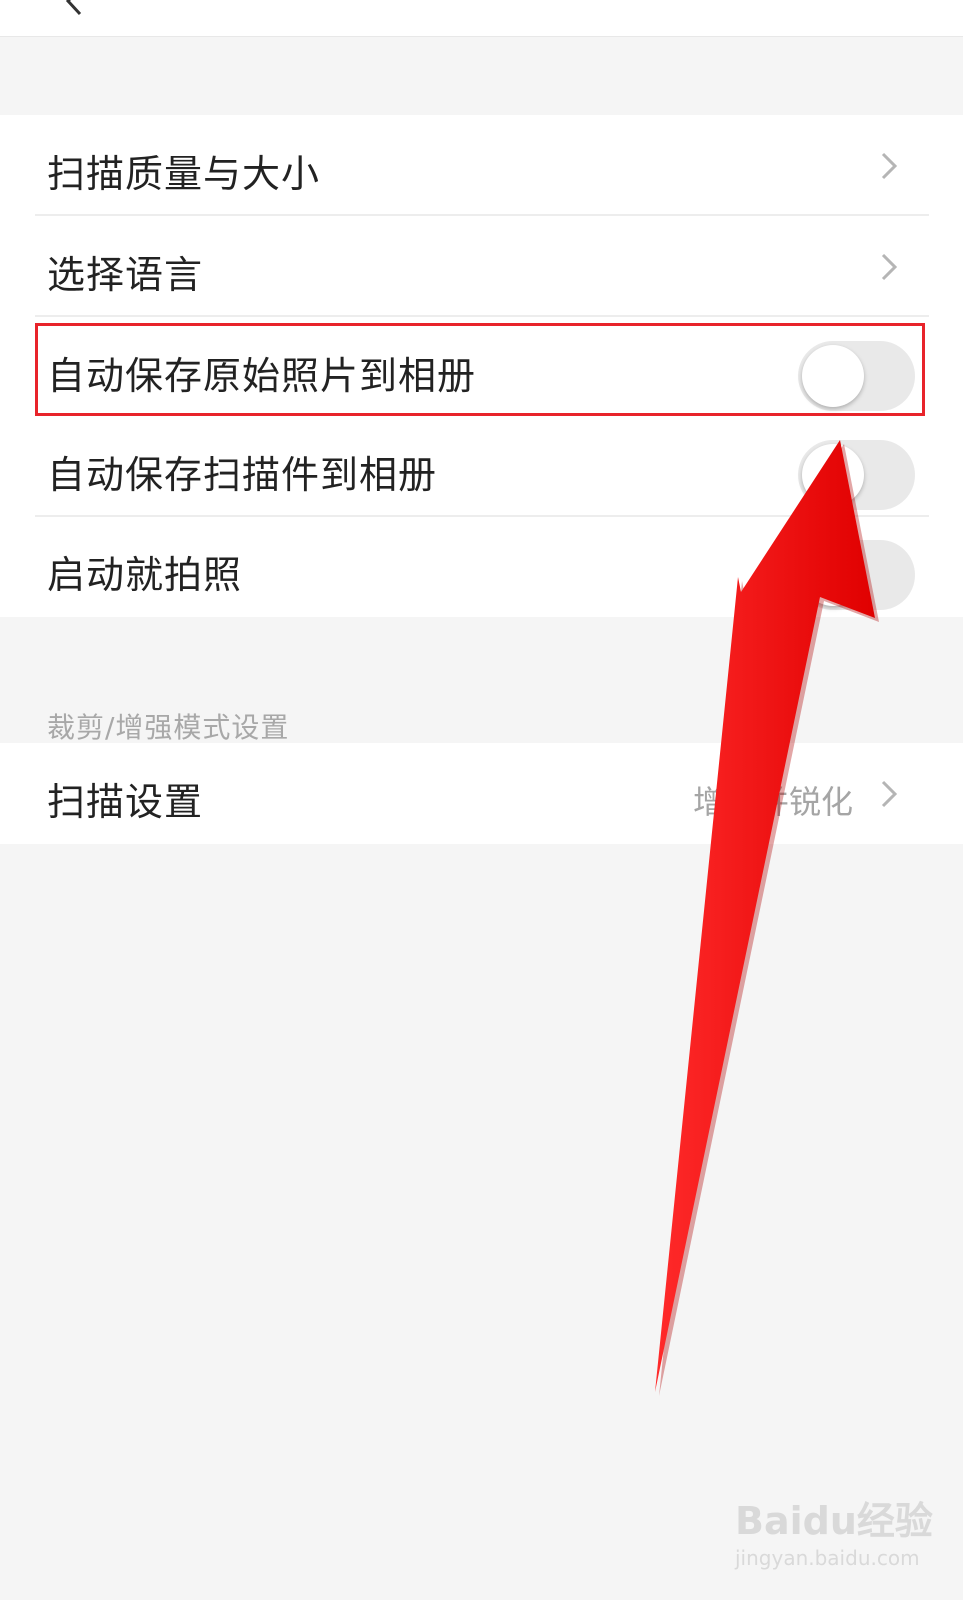  Describe the element at coordinates (262, 376) in the screenshot. I see `save-original-photo-label: 自动保存原始照片到相册` at that location.